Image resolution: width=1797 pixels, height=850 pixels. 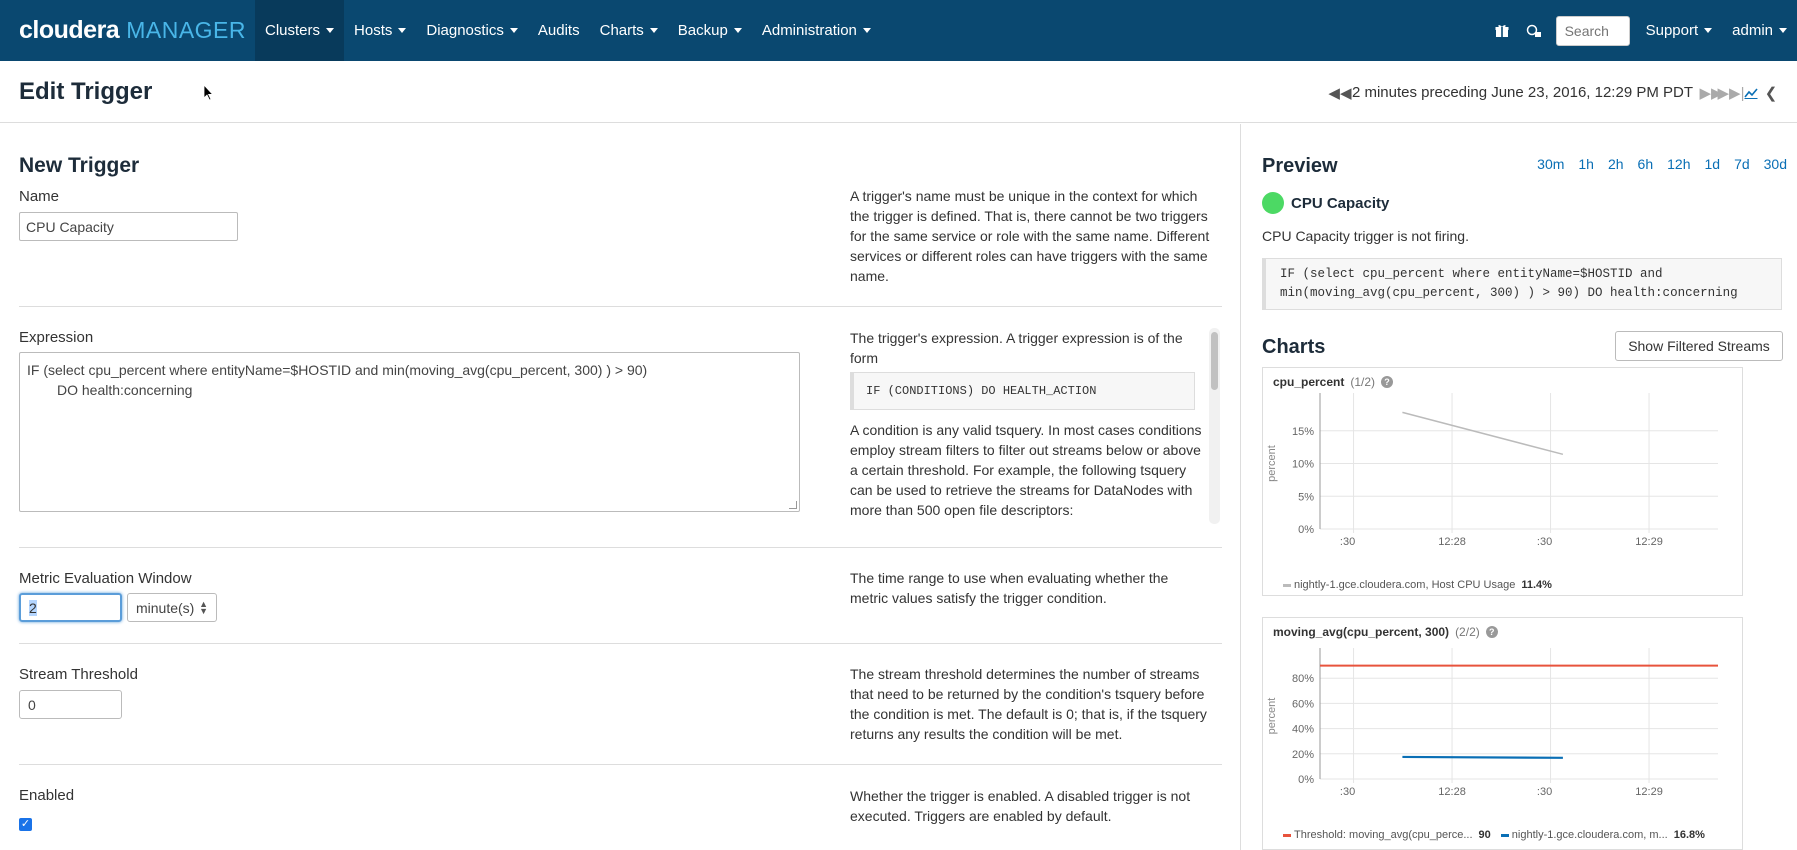 What do you see at coordinates (1303, 432) in the screenshot?
I see `y-tick-label: 15%` at bounding box center [1303, 432].